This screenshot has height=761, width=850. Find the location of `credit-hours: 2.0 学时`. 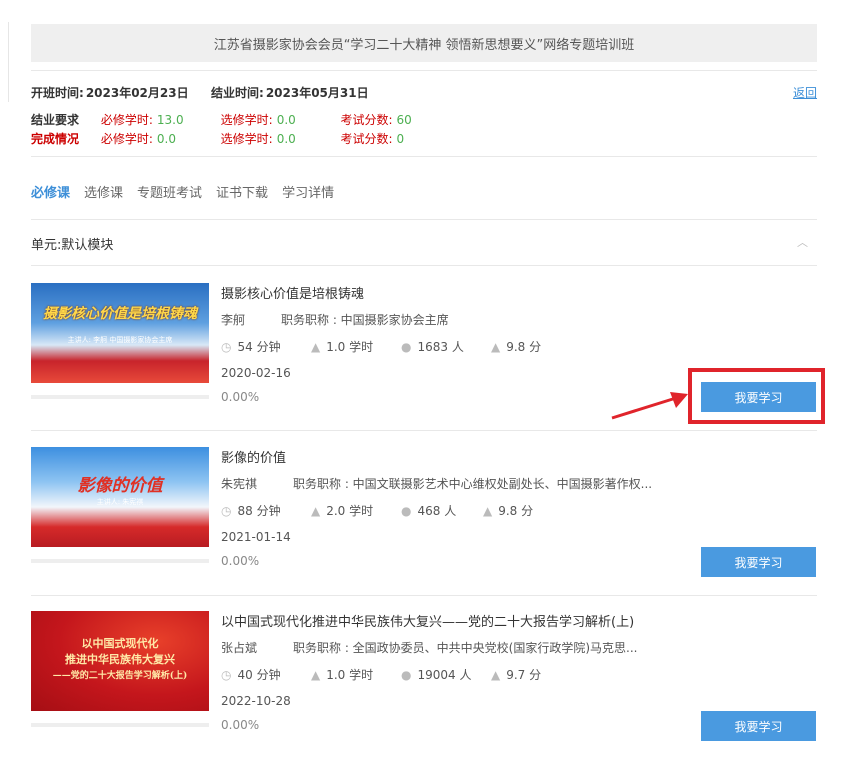

credit-hours: 2.0 学时 is located at coordinates (350, 511).